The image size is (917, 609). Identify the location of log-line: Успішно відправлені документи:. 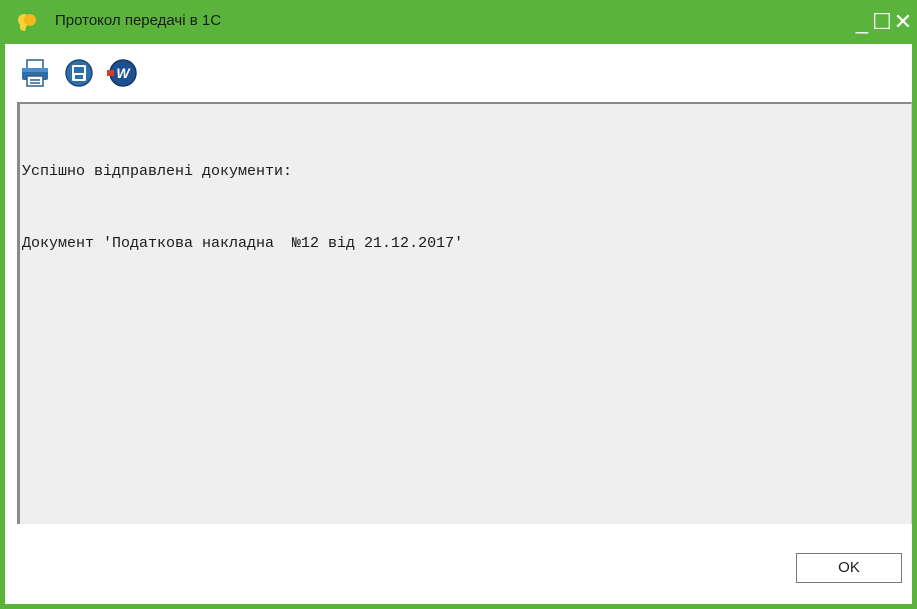
(157, 171).